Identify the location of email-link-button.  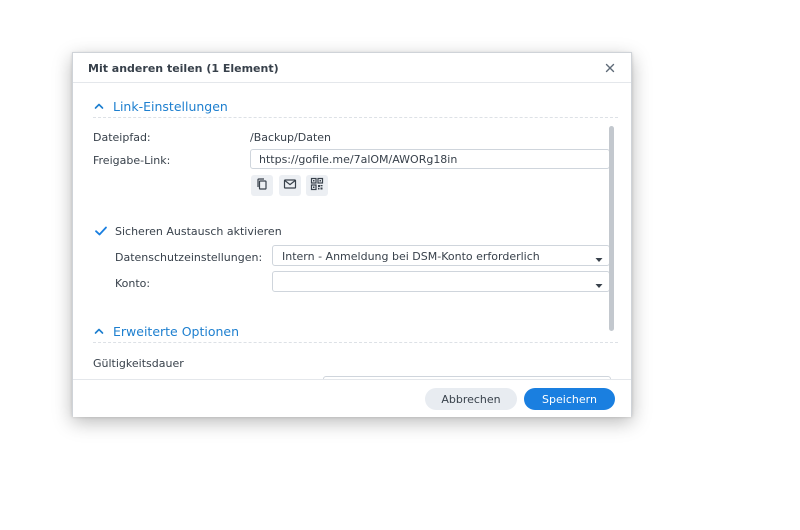
(290, 185).